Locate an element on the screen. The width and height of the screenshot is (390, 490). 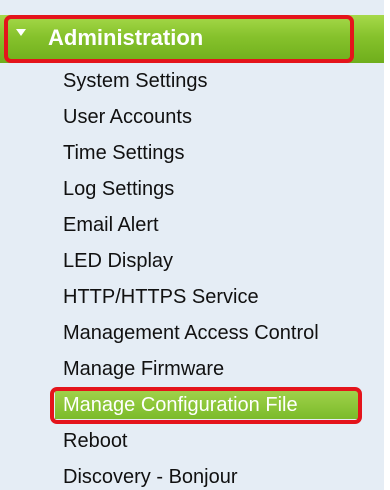
menu-item-label: System Settings is located at coordinates (135, 81).